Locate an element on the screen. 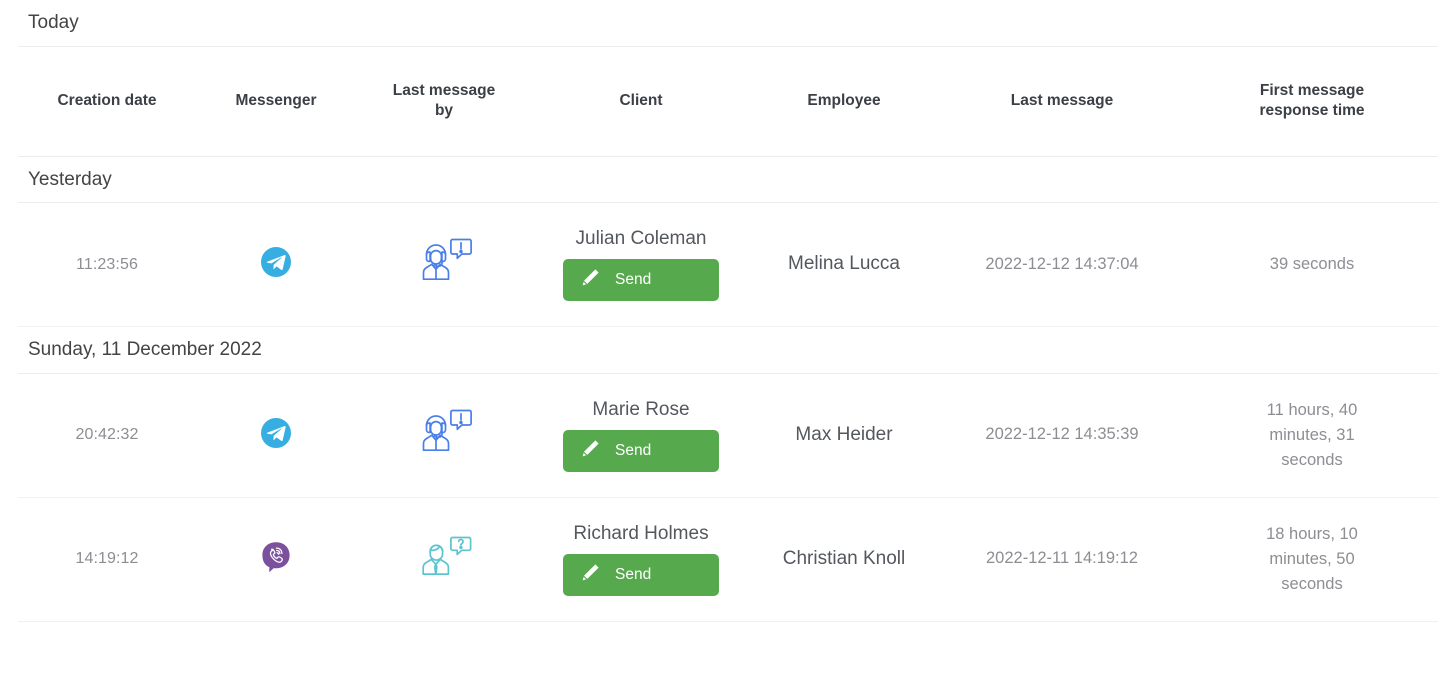 This screenshot has height=687, width=1456. cell-employee: Max Heider is located at coordinates (844, 435).